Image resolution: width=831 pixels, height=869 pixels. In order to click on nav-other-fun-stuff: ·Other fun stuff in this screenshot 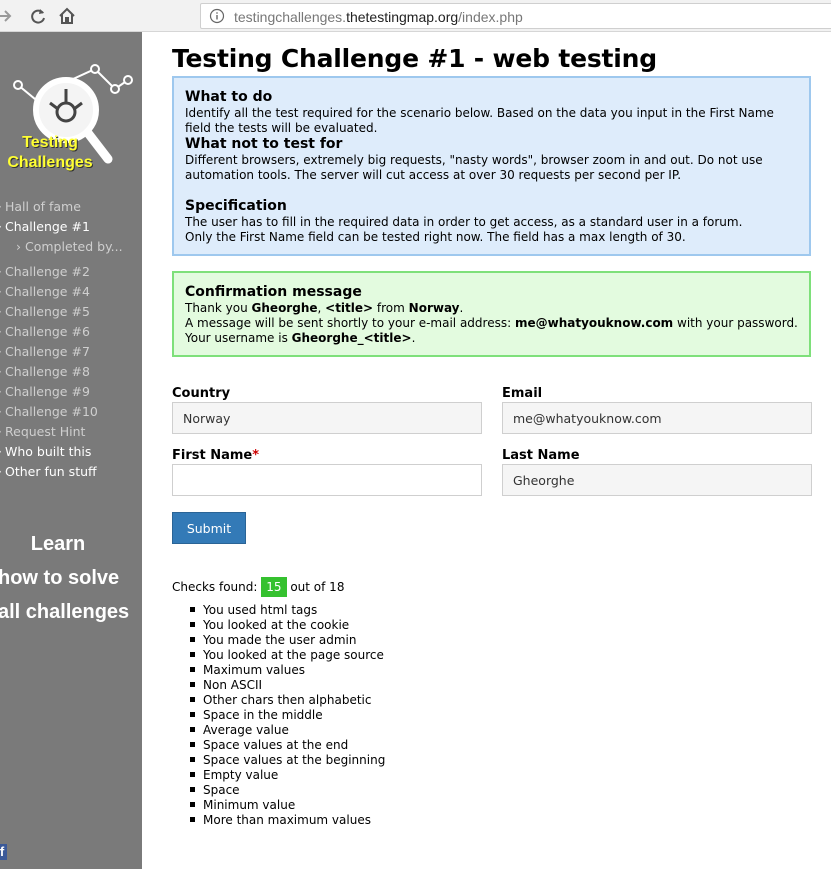, I will do `click(71, 472)`.